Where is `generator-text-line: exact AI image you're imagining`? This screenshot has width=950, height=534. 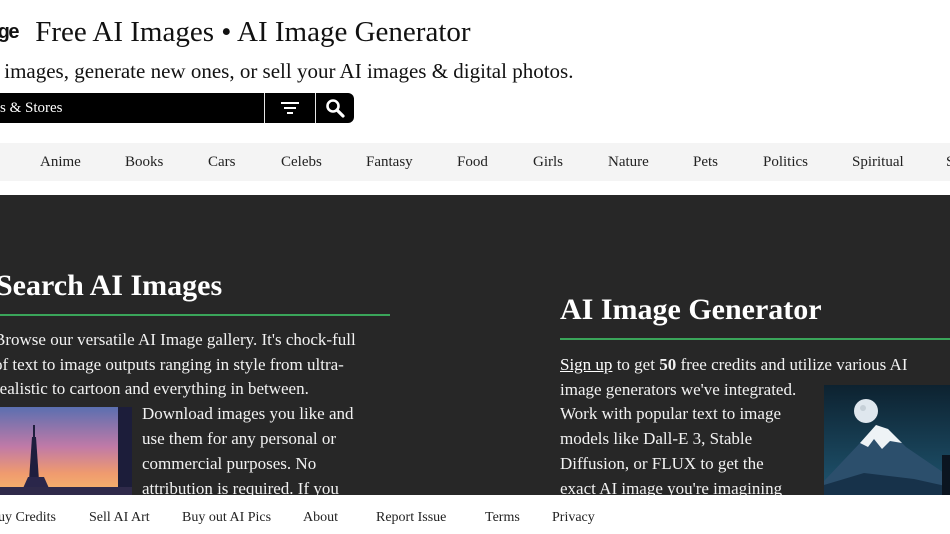
generator-text-line: exact AI image you're imagining is located at coordinates (671, 487).